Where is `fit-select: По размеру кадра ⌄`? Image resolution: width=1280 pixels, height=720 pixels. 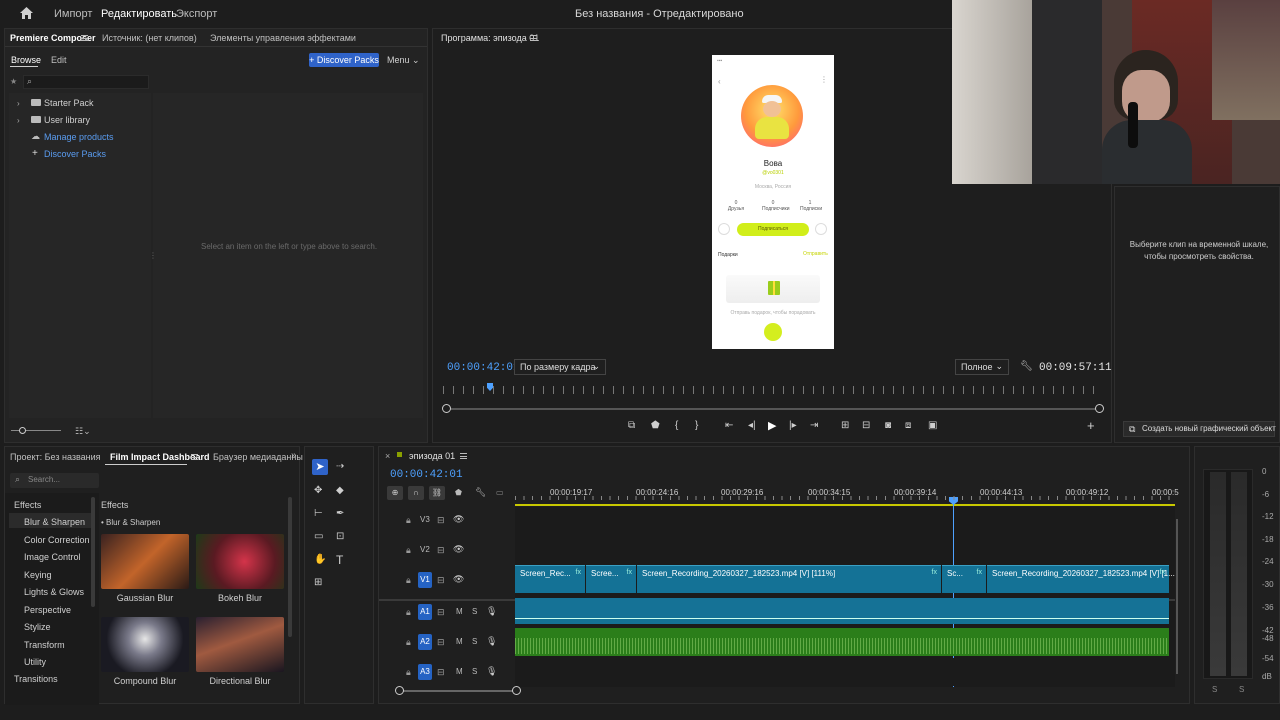 fit-select: По размеру кадра ⌄ is located at coordinates (560, 367).